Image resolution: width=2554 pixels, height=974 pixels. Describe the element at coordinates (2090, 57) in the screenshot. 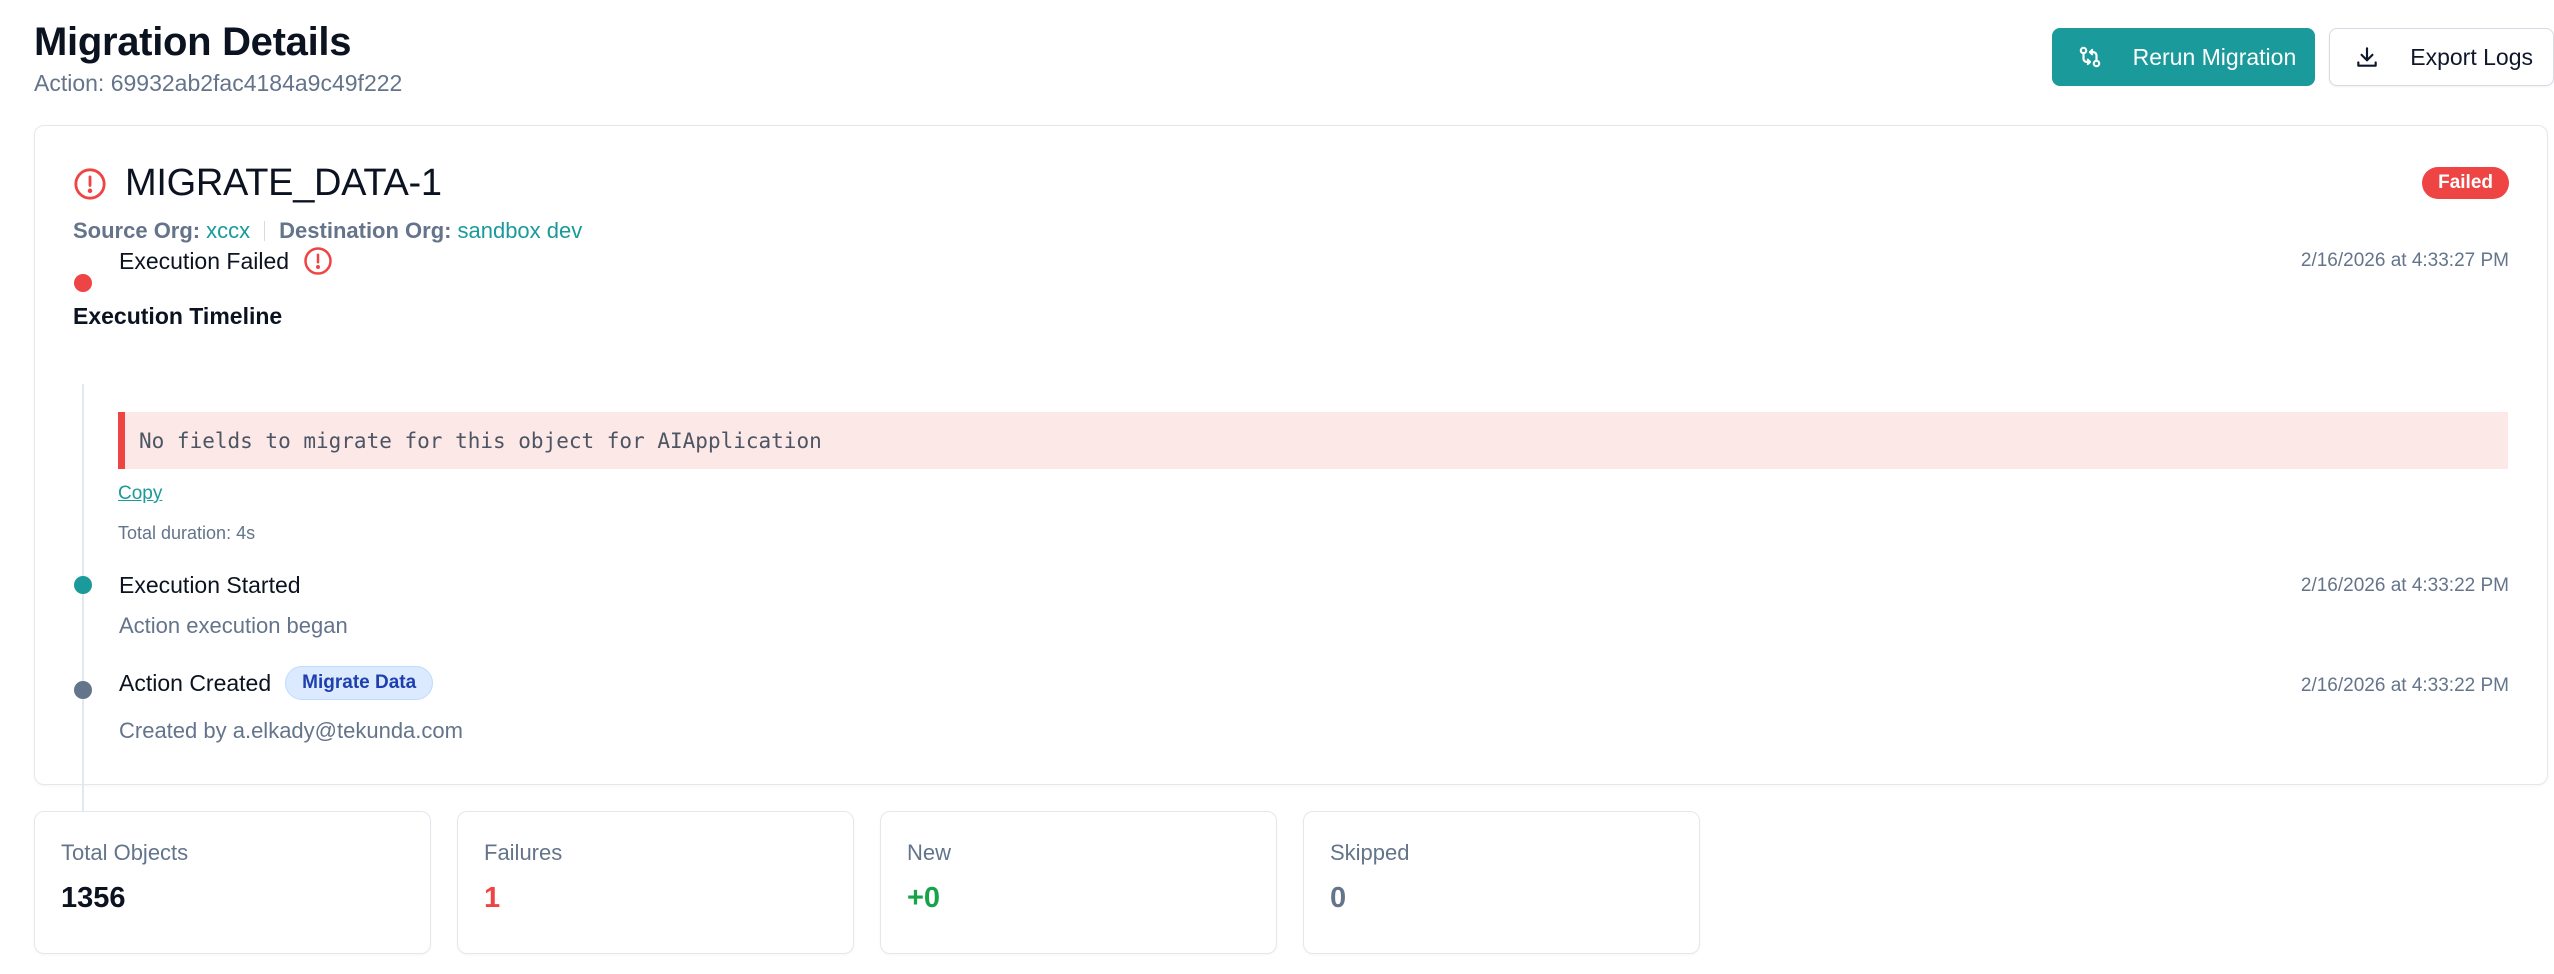

I see `git-compare-icon` at that location.